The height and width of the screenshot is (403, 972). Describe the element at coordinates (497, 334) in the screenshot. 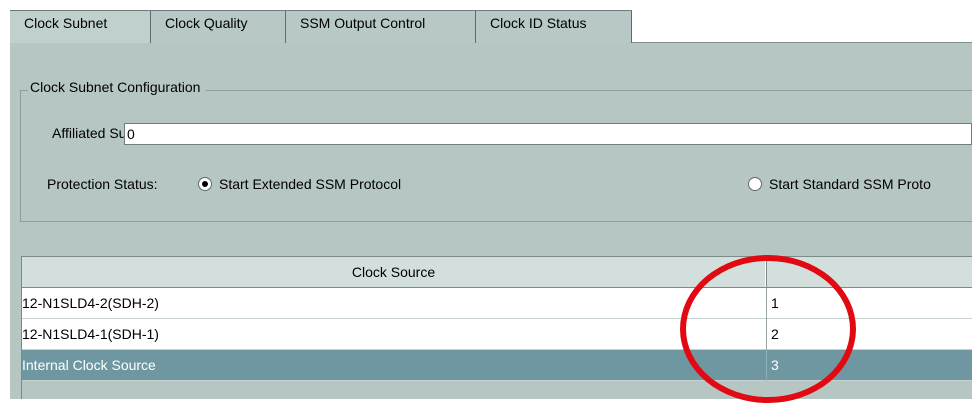

I see `table-row: 12-N1SLD4-1(SDH-1) 2` at that location.